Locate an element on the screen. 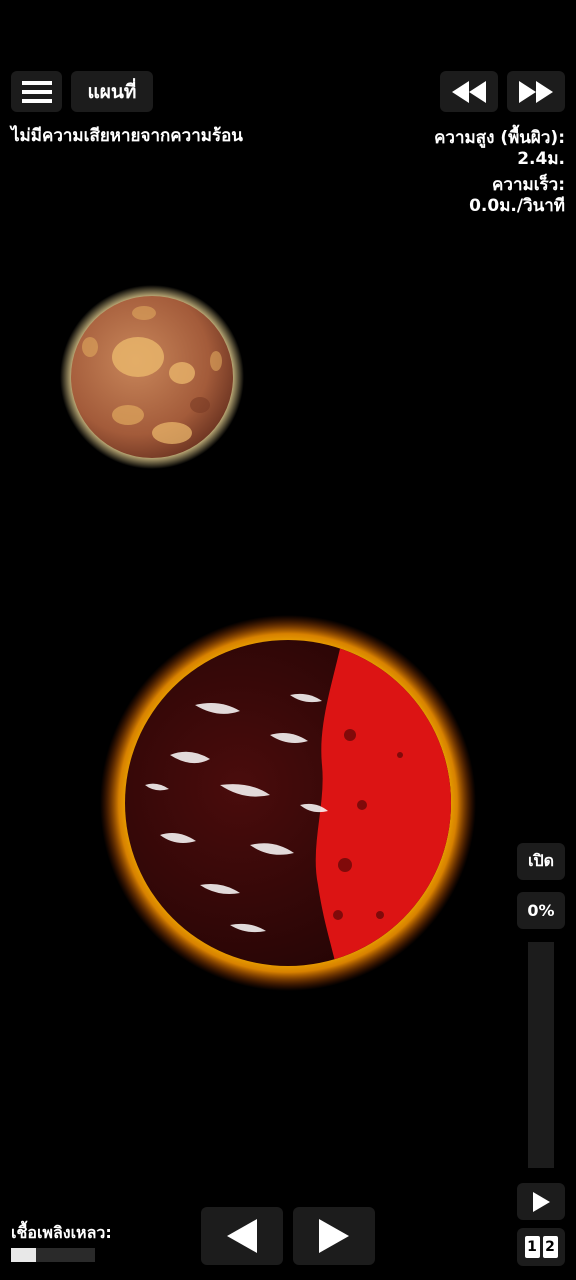 The width and height of the screenshot is (576, 1280). play-button is located at coordinates (541, 1201).